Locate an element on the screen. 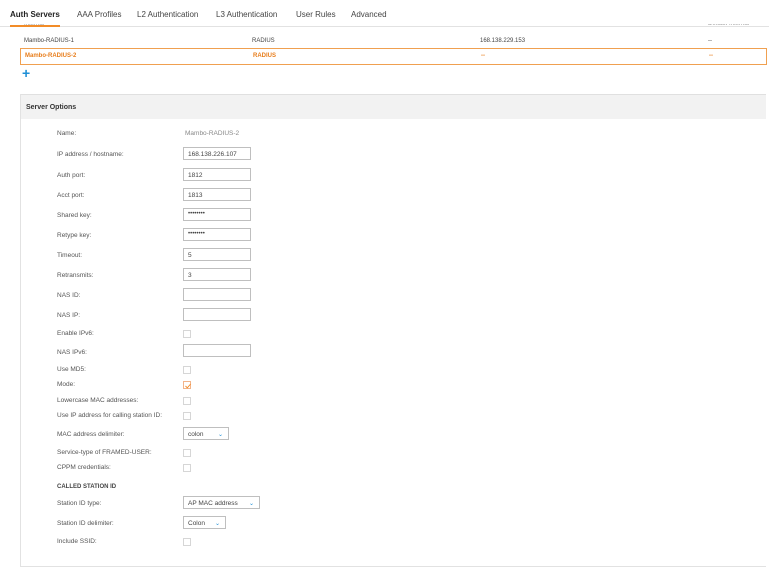  check-icon is located at coordinates (188, 386).